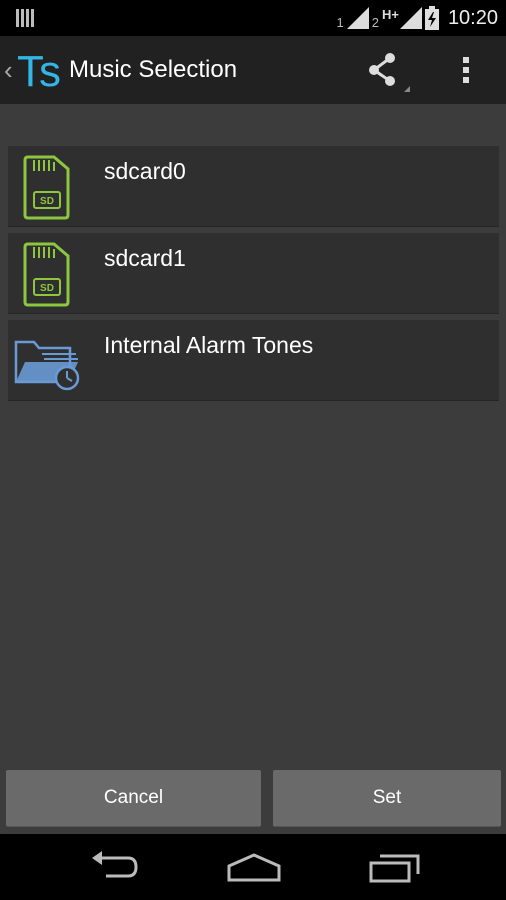 The height and width of the screenshot is (900, 506). What do you see at coordinates (466, 70) in the screenshot?
I see `overflow-menu-icon` at bounding box center [466, 70].